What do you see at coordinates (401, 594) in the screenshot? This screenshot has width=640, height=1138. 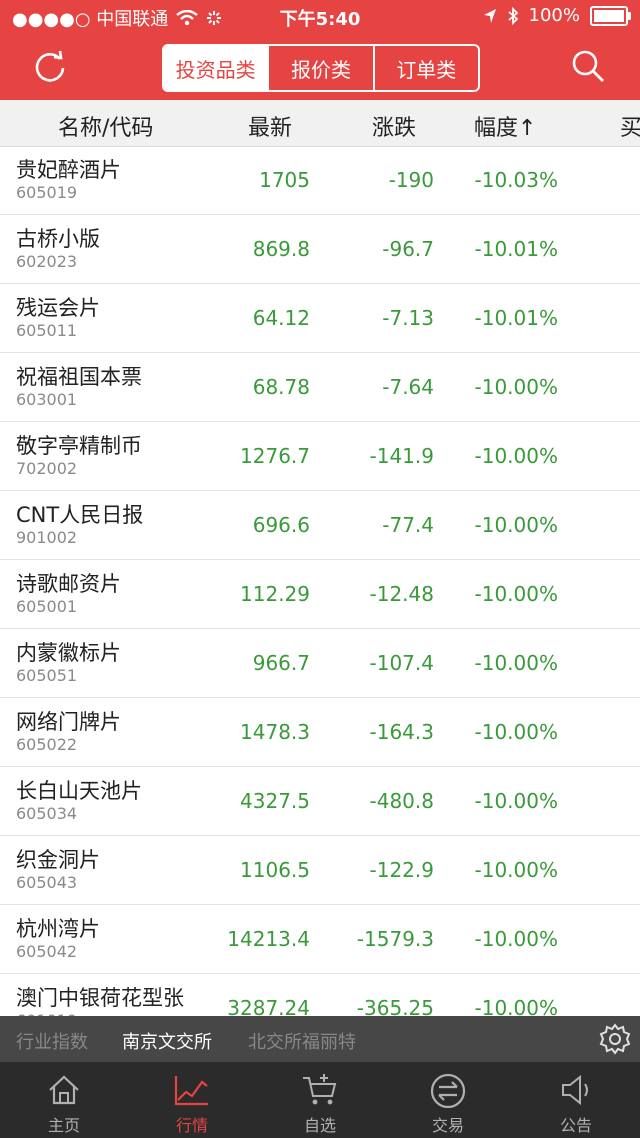 I see `item-change: -12.48` at bounding box center [401, 594].